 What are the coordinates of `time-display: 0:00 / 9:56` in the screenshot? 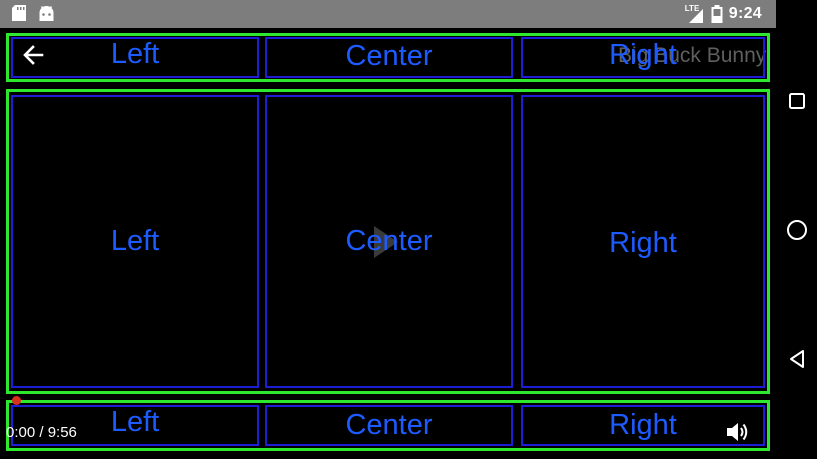 It's located at (41, 432).